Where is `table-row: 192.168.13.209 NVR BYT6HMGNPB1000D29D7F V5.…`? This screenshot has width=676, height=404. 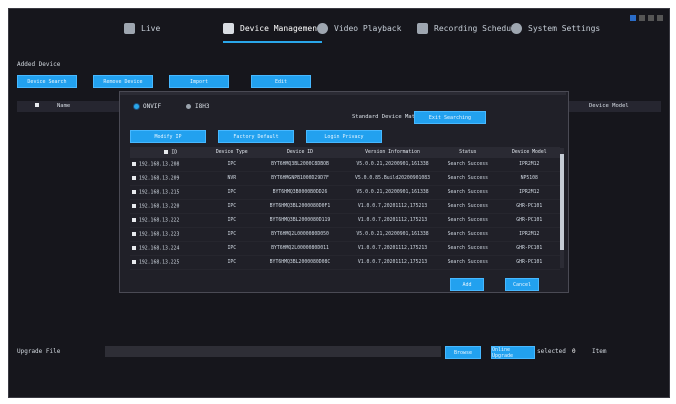 table-row: 192.168.13.209 NVR BYT6HMGNPB1000D29D7F V5.… is located at coordinates (345, 178).